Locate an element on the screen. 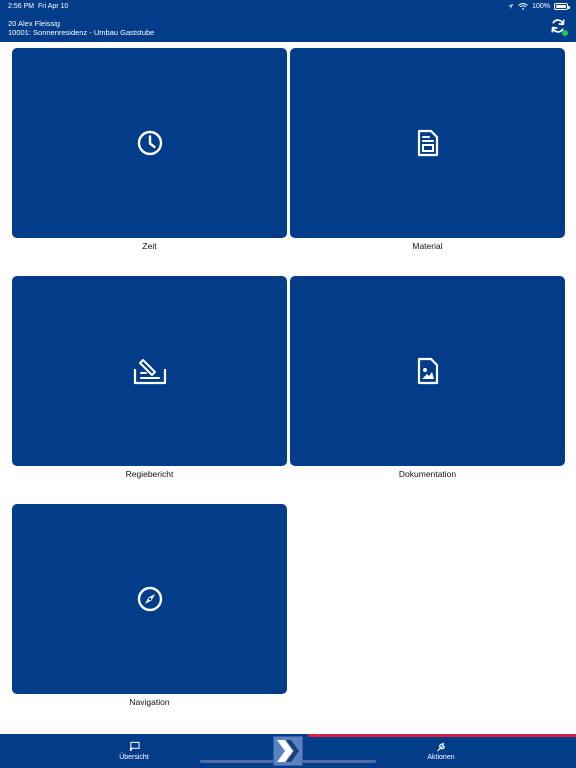 The height and width of the screenshot is (768, 576). tile-dokumentation is located at coordinates (427, 371).